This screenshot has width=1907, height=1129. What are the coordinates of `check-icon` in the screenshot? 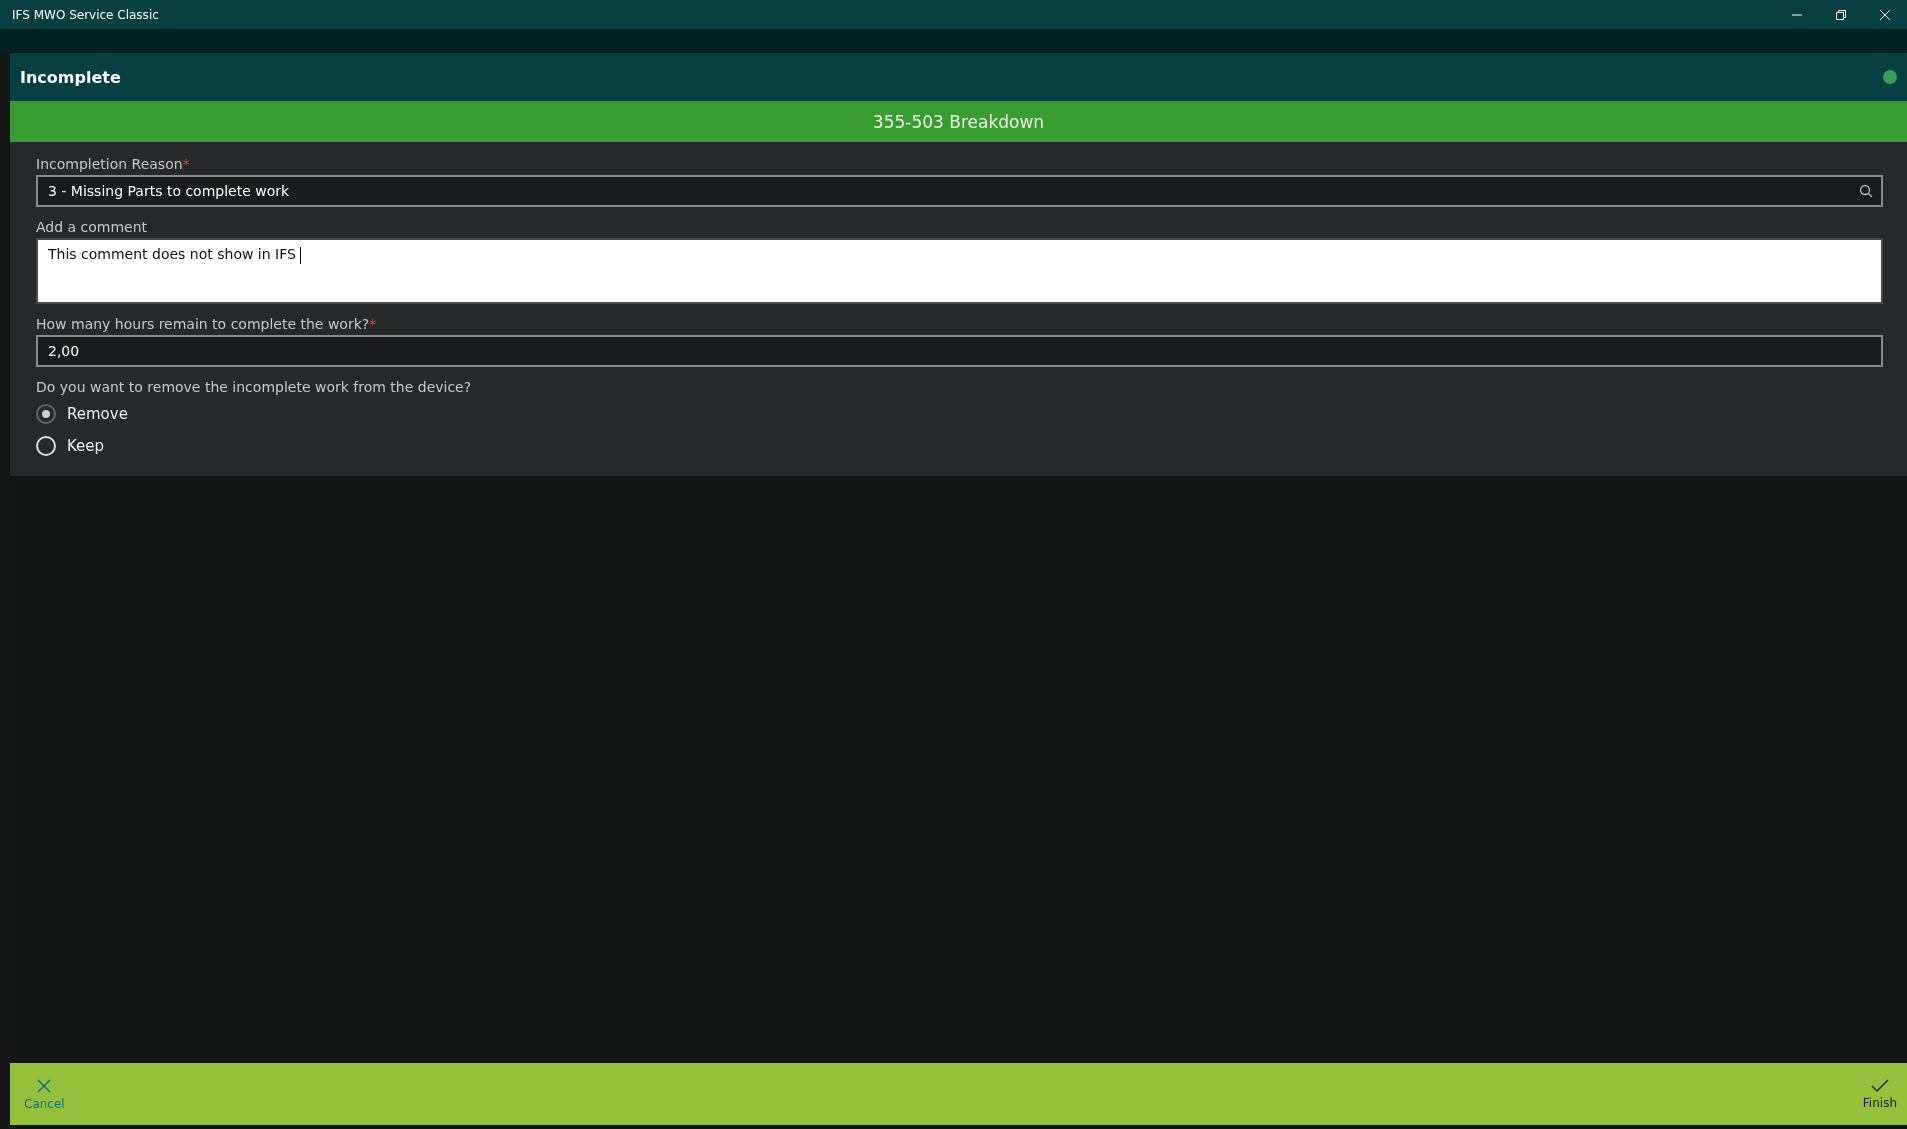 It's located at (1879, 1085).